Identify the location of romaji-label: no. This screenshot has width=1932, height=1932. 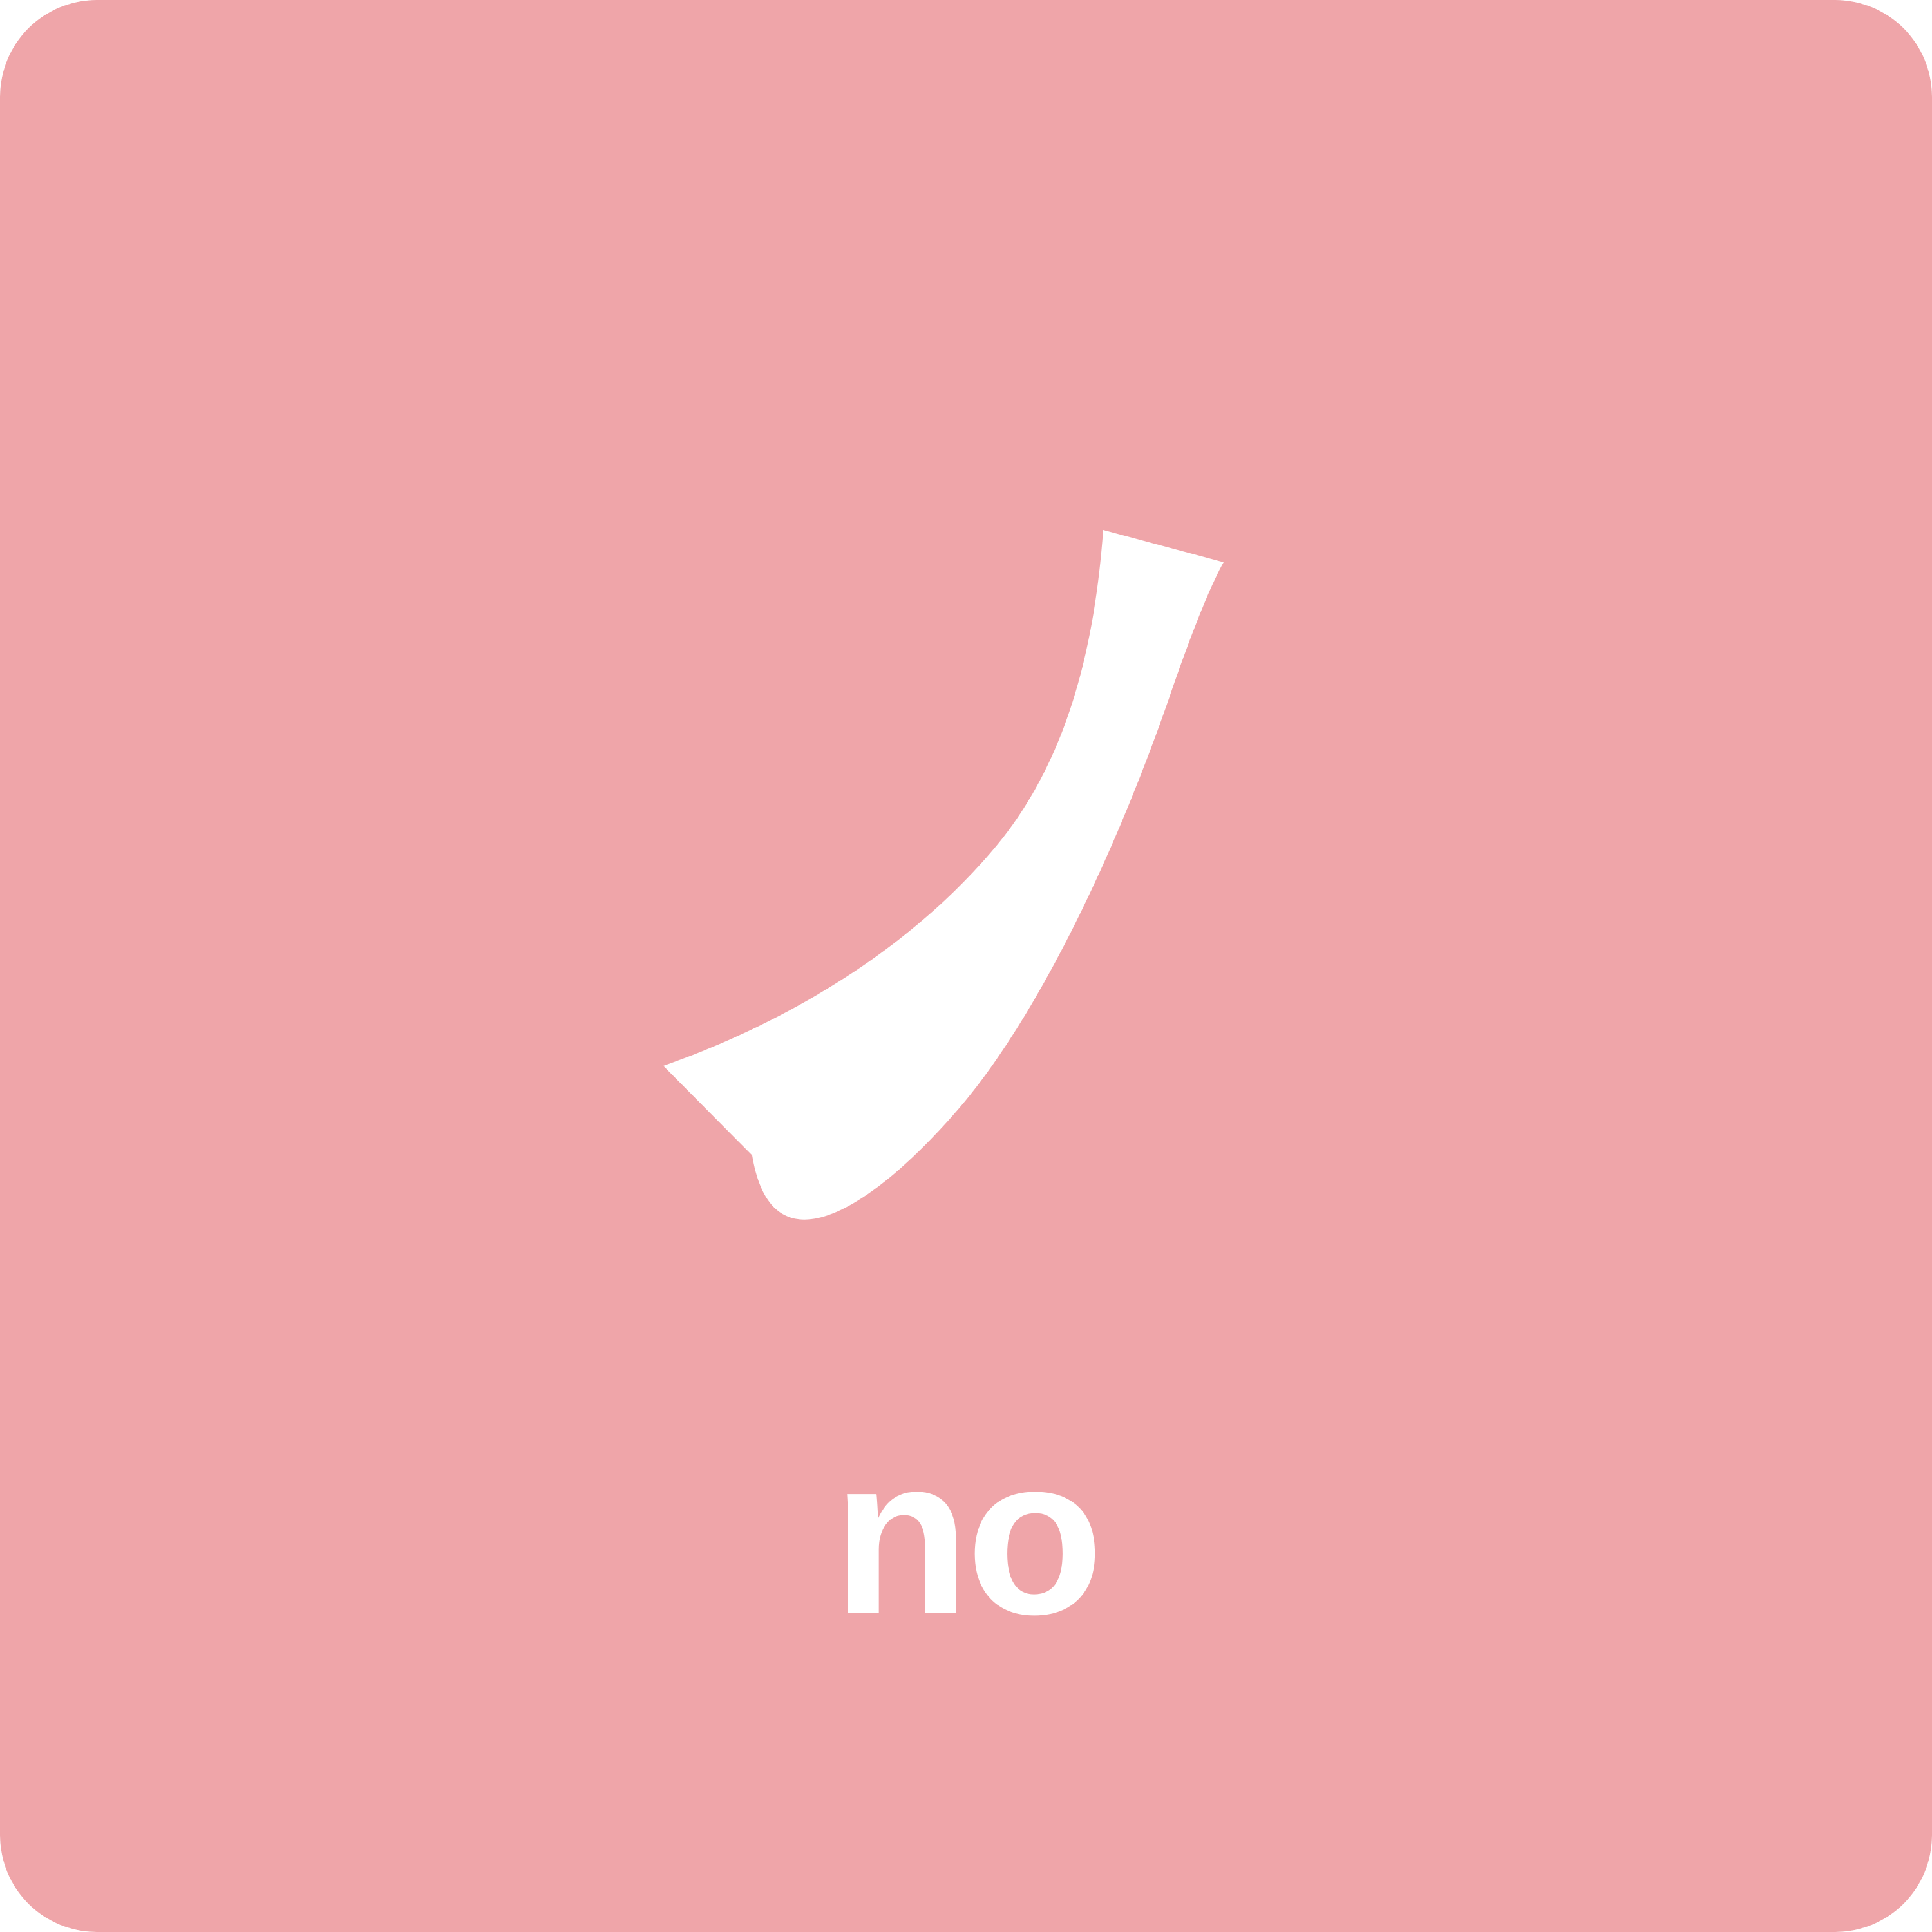
(968, 1536).